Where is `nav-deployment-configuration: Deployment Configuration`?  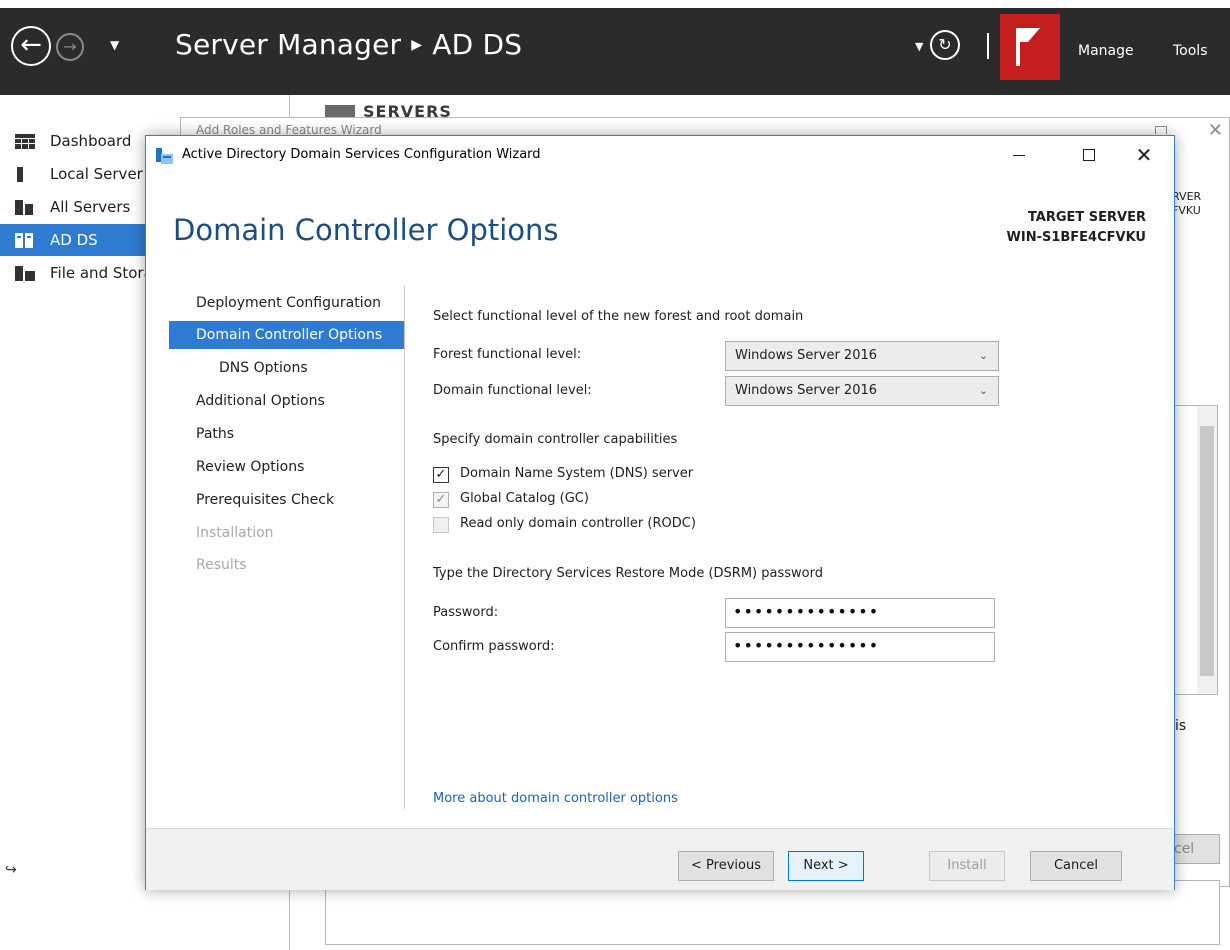 nav-deployment-configuration: Deployment Configuration is located at coordinates (275, 303).